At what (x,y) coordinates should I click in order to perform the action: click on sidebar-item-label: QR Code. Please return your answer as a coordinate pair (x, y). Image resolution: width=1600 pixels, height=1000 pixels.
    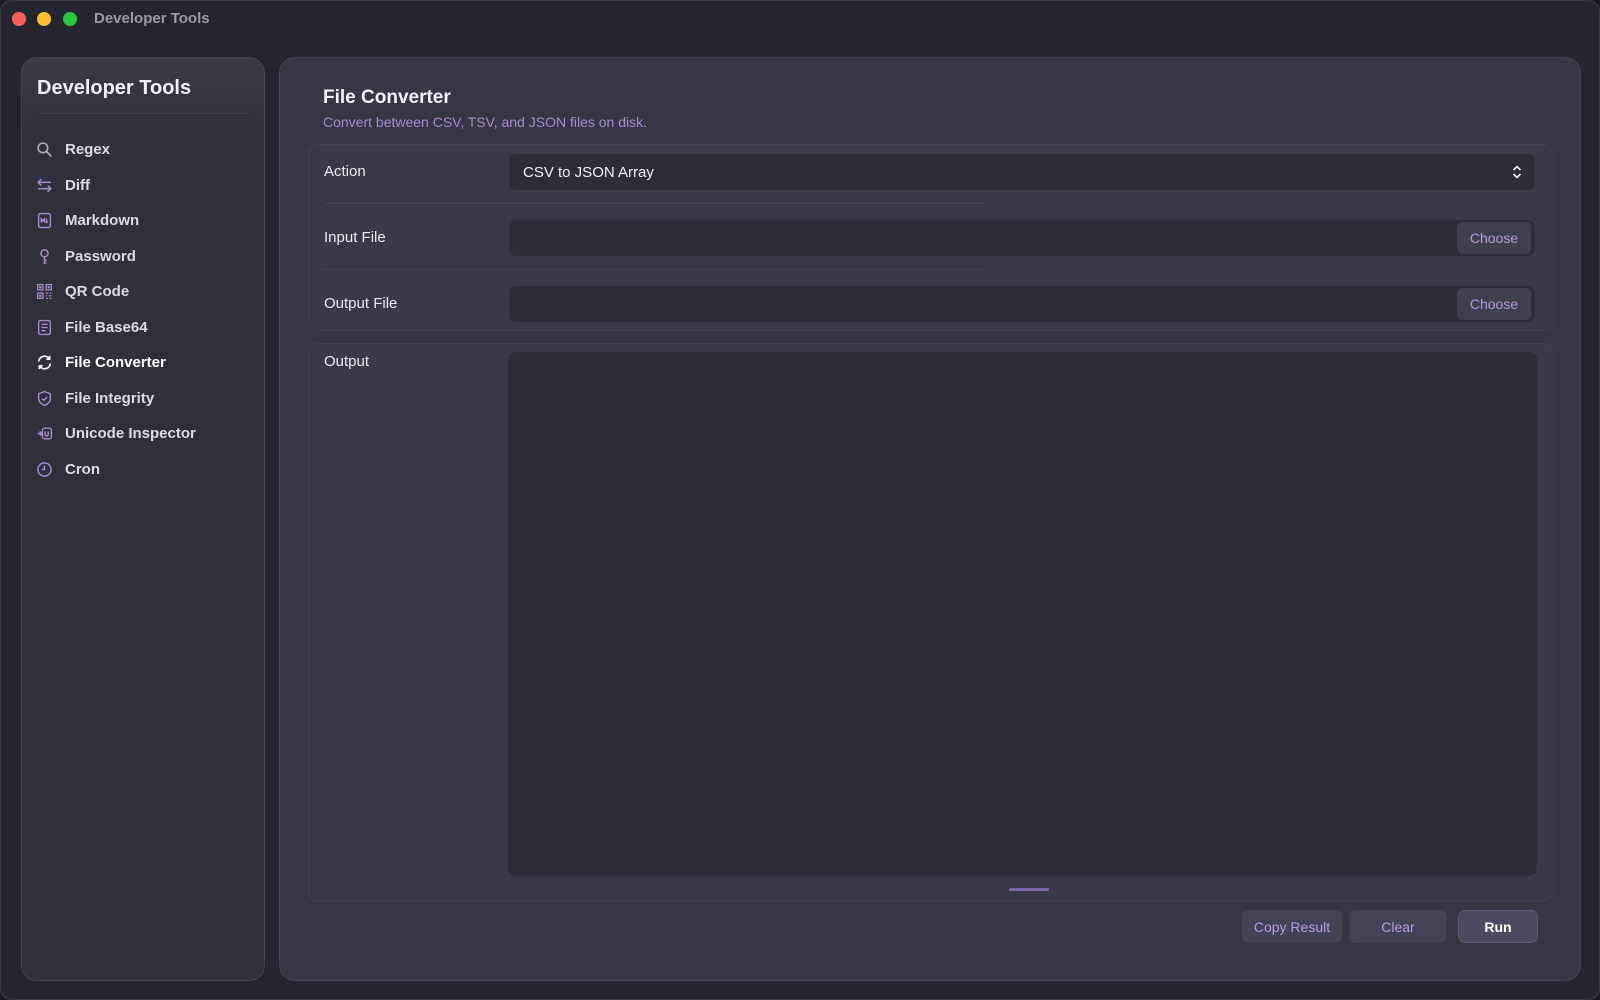
    Looking at the image, I should click on (97, 292).